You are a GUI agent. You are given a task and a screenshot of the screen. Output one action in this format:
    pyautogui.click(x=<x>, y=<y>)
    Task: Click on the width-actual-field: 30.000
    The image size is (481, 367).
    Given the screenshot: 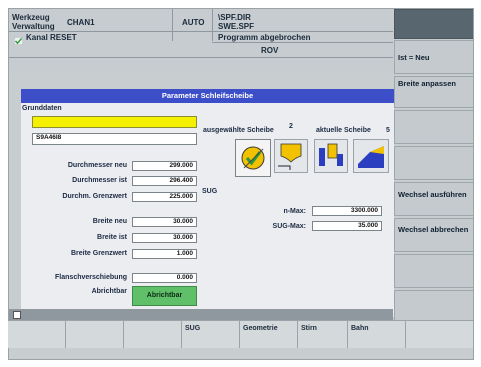 What is the action you would take?
    pyautogui.click(x=164, y=238)
    